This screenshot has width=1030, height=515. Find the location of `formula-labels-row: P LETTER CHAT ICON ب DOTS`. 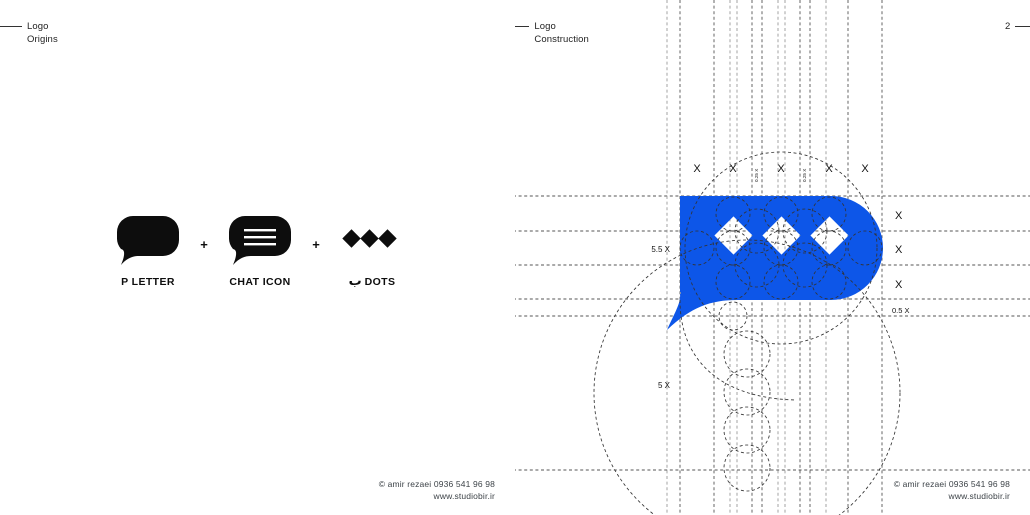

formula-labels-row: P LETTER CHAT ICON ب DOTS is located at coordinates (260, 281).